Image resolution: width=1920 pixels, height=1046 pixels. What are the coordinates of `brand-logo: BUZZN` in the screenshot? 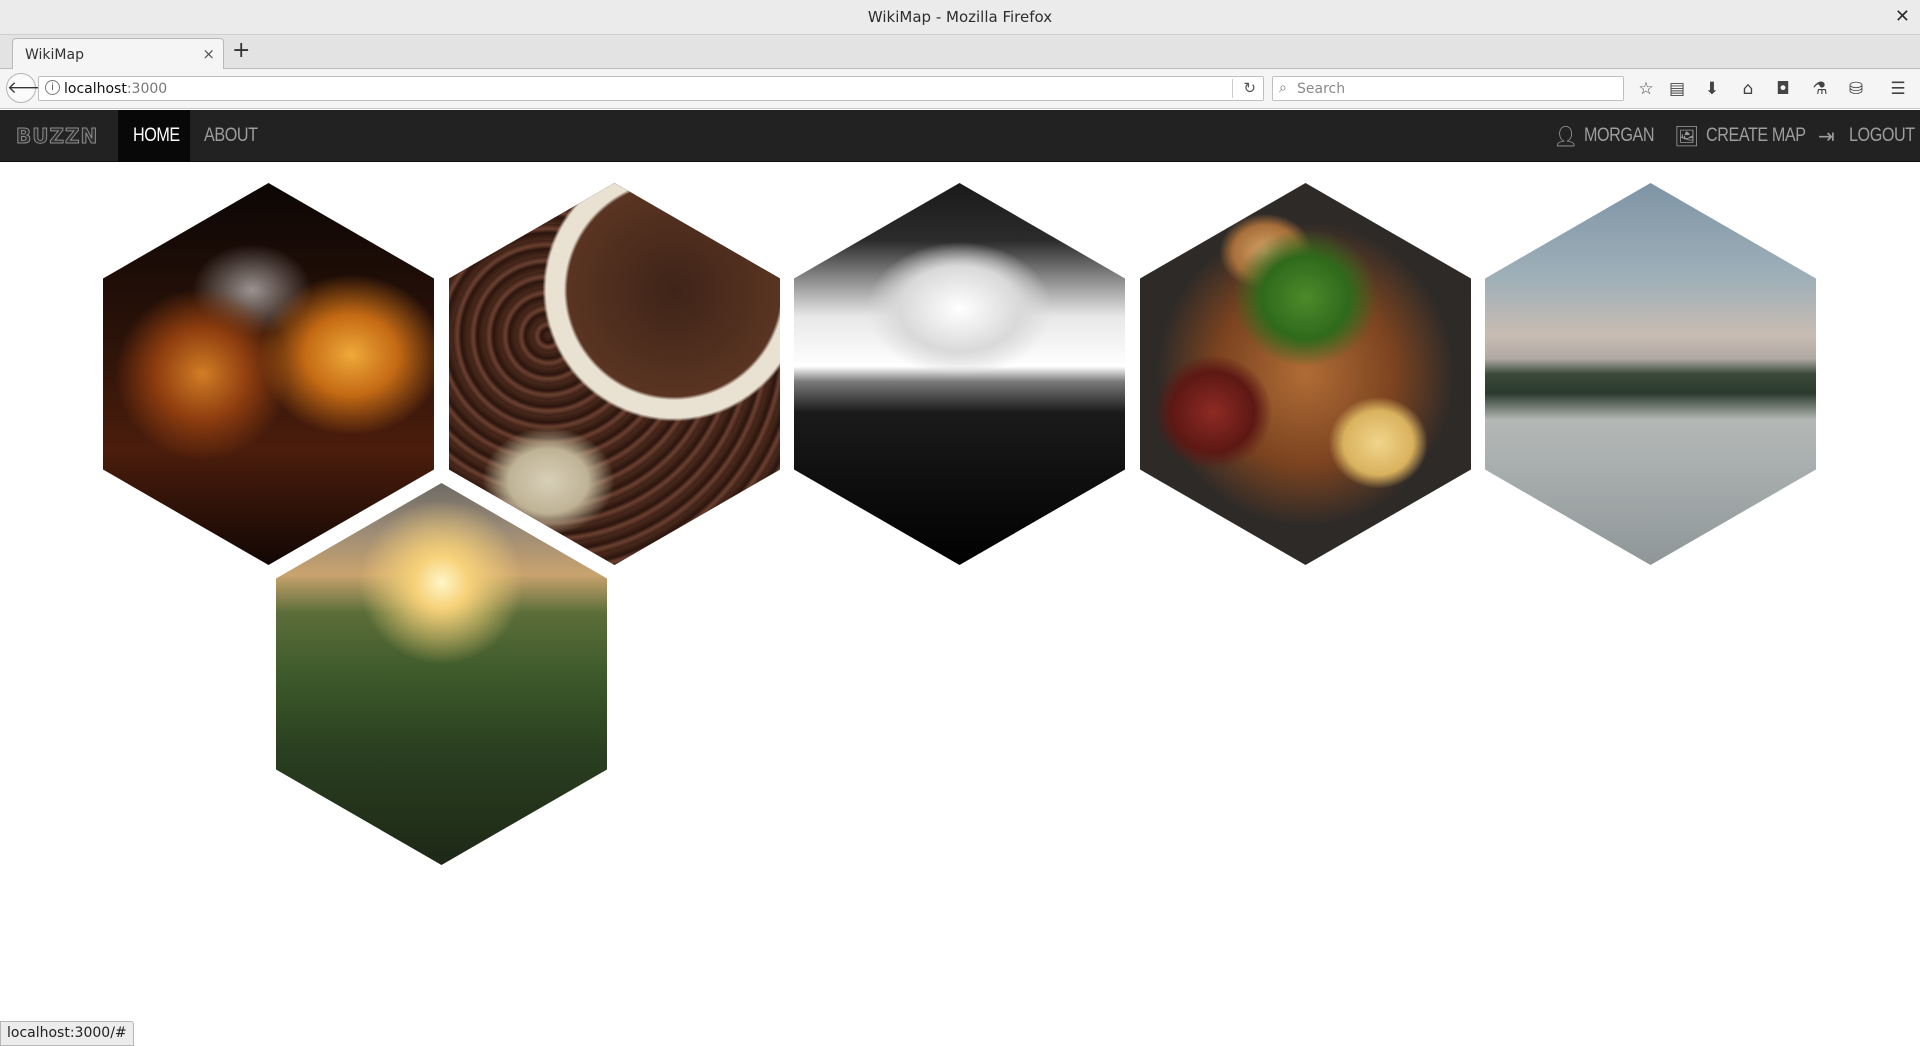 It's located at (56, 136).